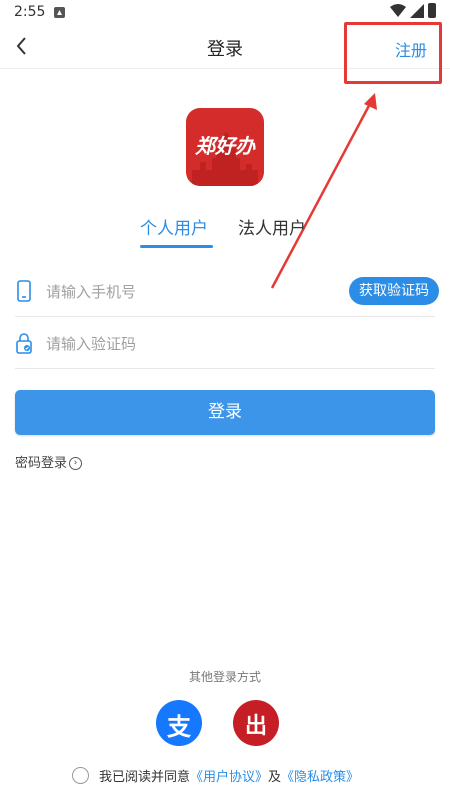  What do you see at coordinates (176, 246) in the screenshot?
I see `active-tab-indicator` at bounding box center [176, 246].